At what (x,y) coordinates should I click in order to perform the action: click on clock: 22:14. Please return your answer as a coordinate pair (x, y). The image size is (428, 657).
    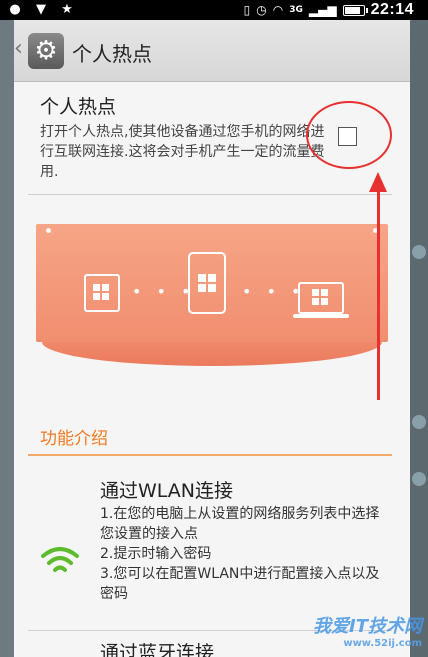
    Looking at the image, I should click on (392, 9).